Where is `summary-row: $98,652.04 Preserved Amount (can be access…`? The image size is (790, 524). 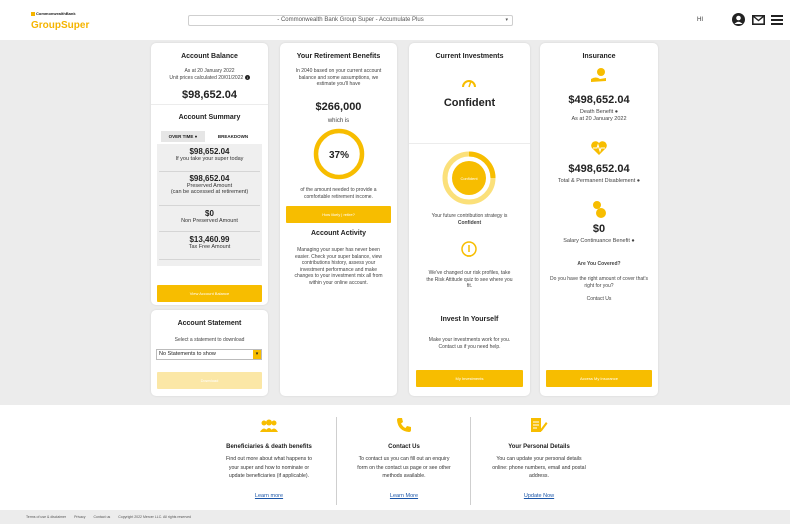 summary-row: $98,652.04 Preserved Amount (can be access… is located at coordinates (209, 190).